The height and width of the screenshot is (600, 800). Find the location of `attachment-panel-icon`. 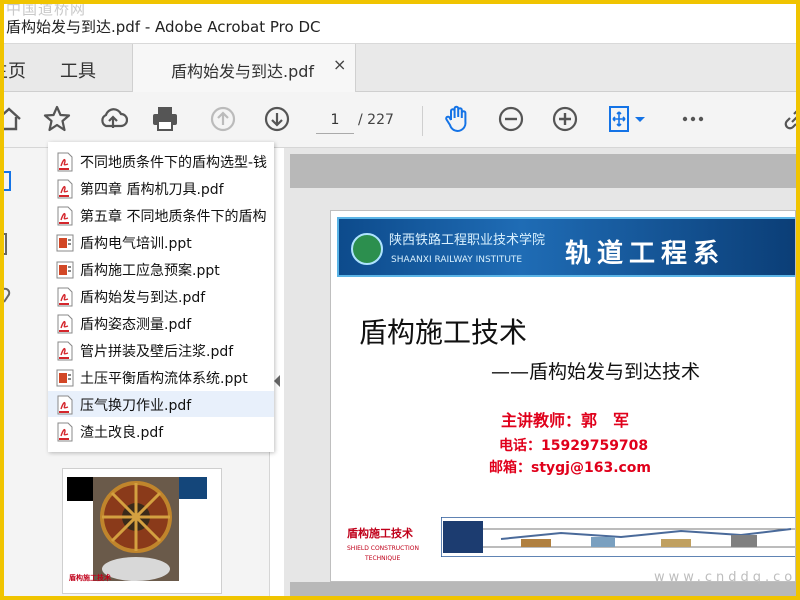

attachment-panel-icon is located at coordinates (9, 296).